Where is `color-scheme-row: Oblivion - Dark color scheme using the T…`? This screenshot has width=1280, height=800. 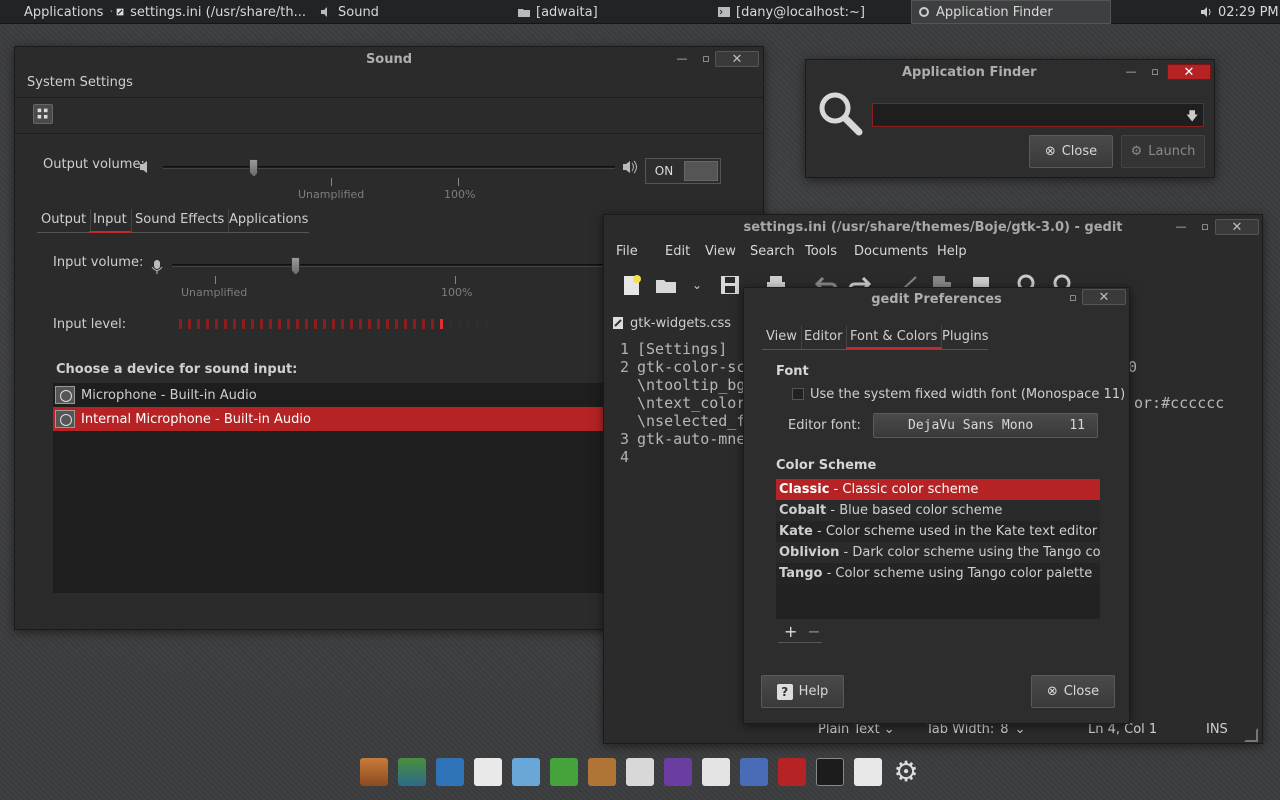 color-scheme-row: Oblivion - Dark color scheme using the T… is located at coordinates (938, 552).